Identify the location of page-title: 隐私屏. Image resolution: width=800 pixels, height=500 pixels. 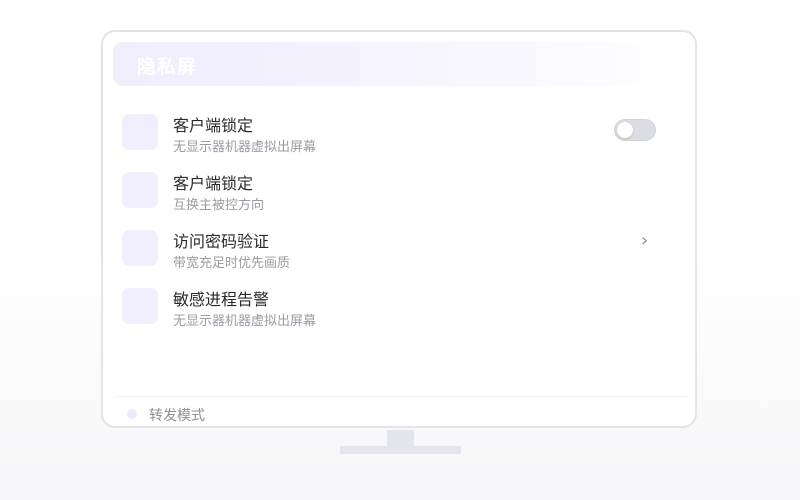
(167, 67).